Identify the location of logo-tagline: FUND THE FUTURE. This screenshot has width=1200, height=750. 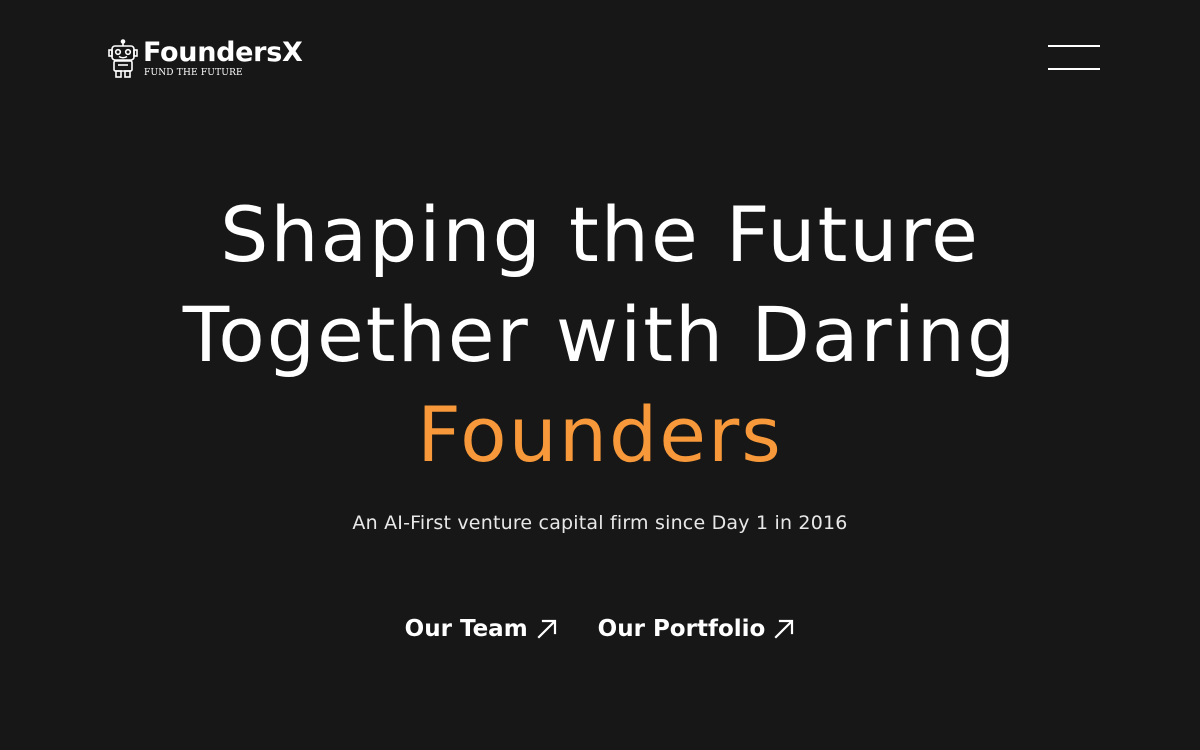
(193, 73).